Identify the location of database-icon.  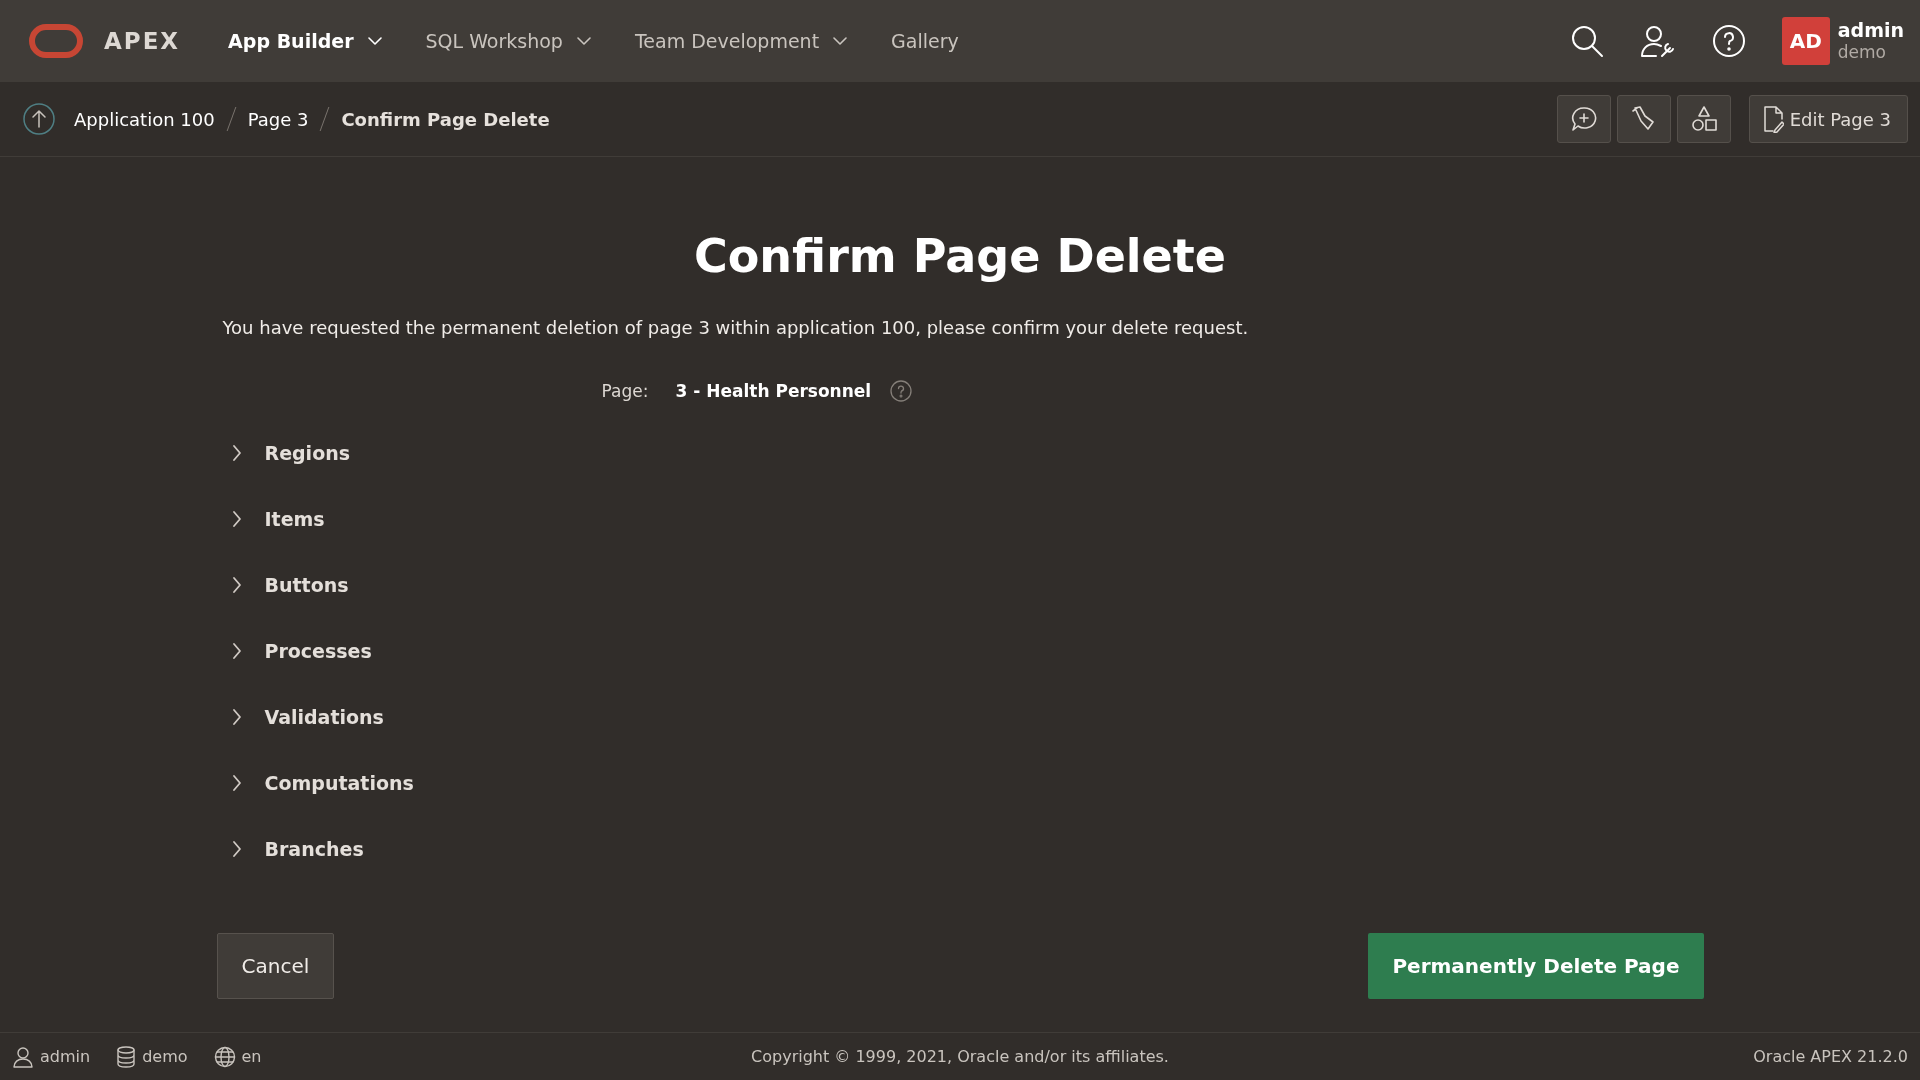
(126, 1056).